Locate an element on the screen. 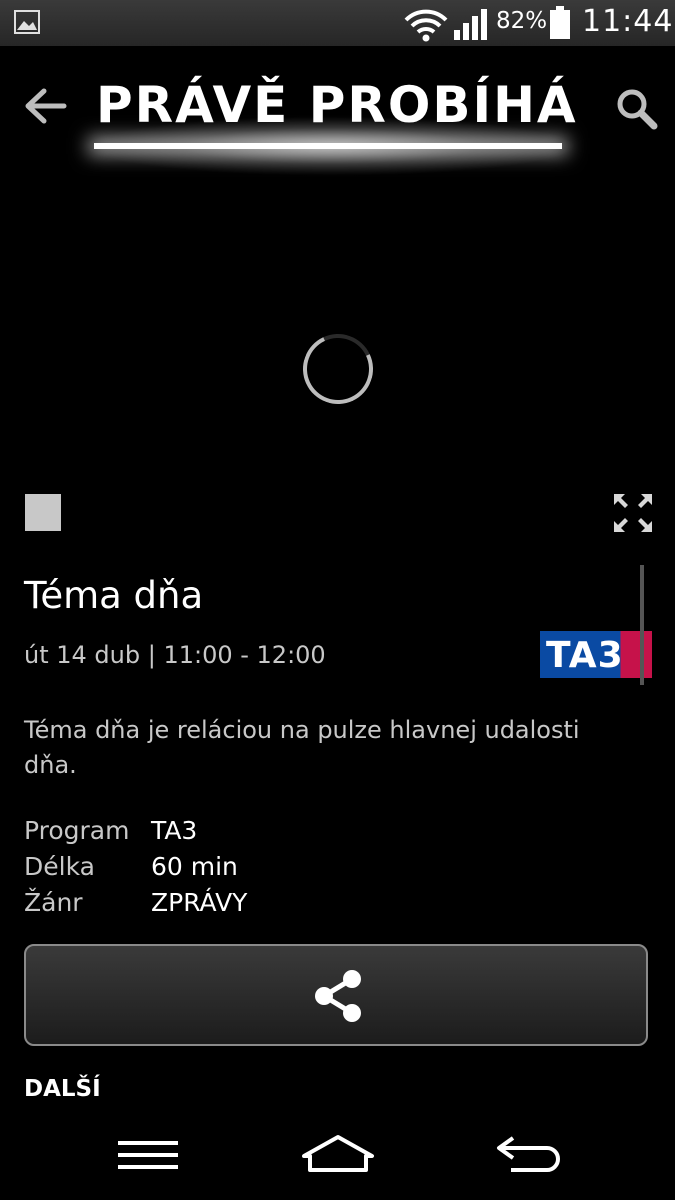 Image resolution: width=675 pixels, height=1200 pixels. detail-label: Program is located at coordinates (77, 830).